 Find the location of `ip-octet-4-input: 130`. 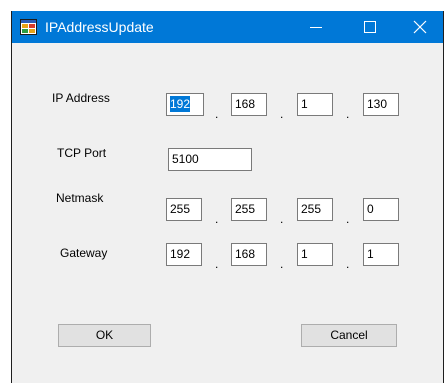

ip-octet-4-input: 130 is located at coordinates (381, 104).